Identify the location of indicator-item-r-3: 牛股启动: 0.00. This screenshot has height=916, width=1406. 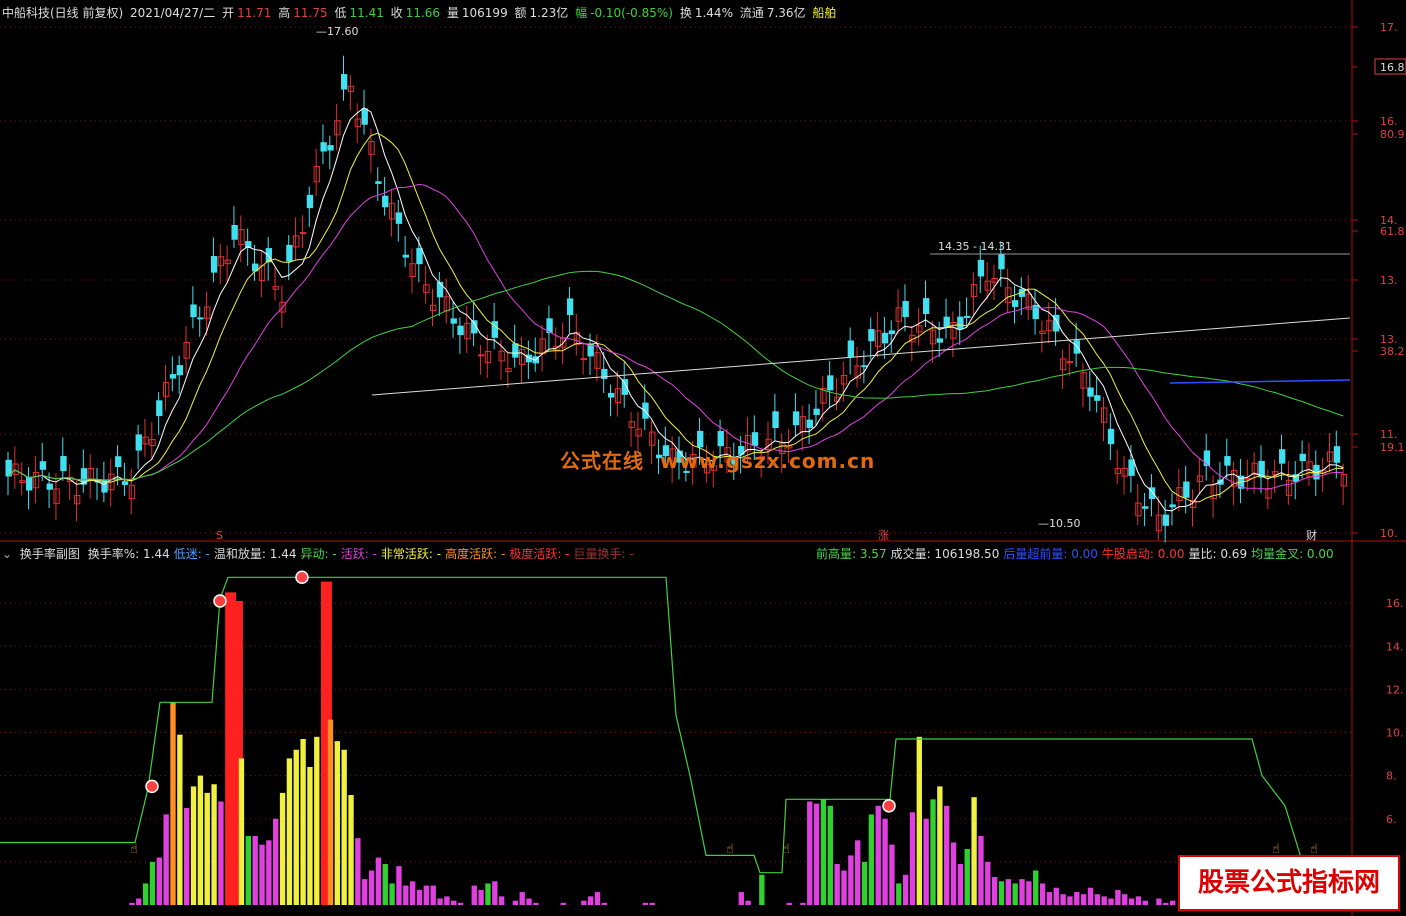
(1143, 554).